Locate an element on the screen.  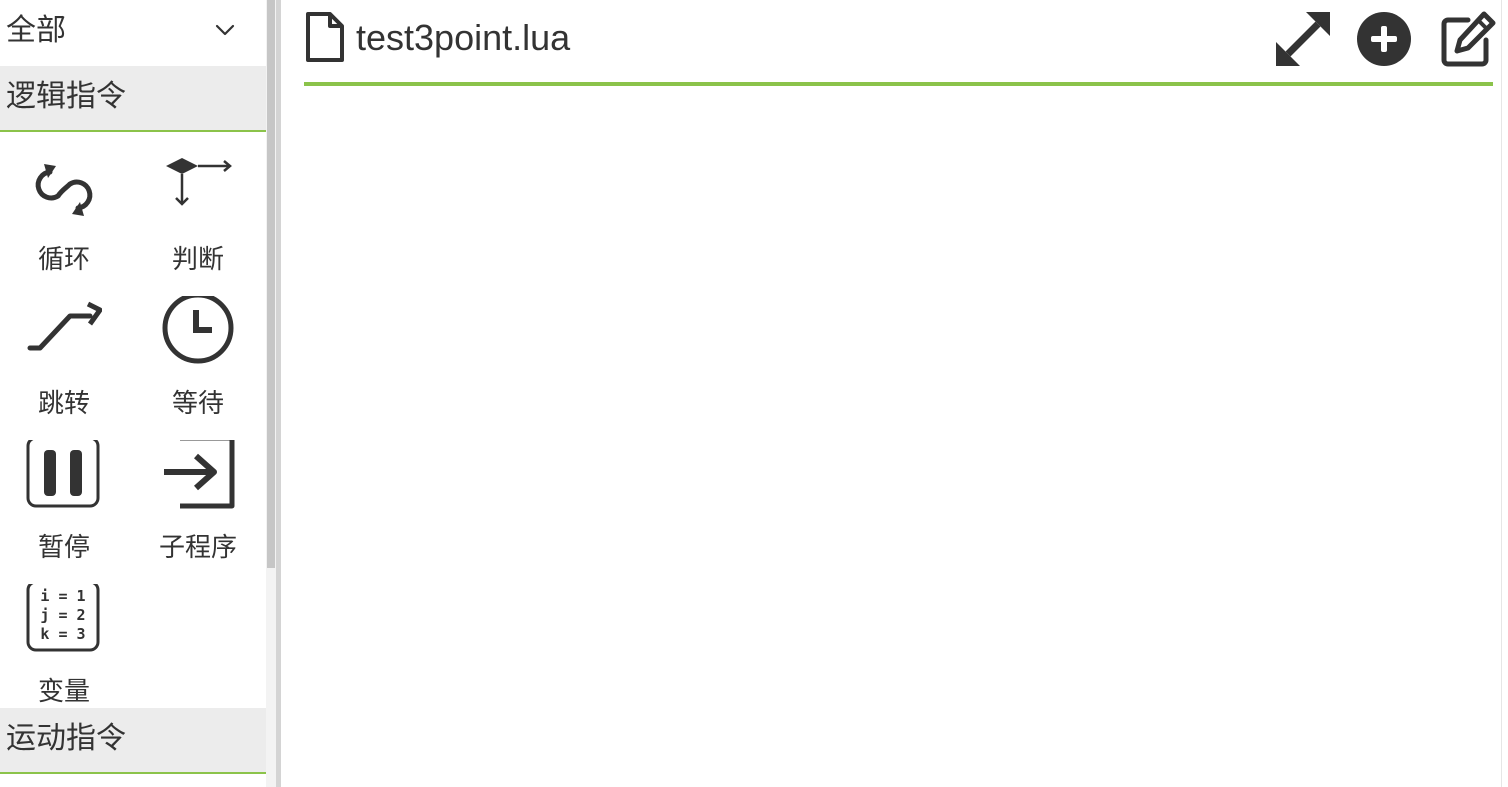
tool-pause: 暂停 is located at coordinates (67, 506).